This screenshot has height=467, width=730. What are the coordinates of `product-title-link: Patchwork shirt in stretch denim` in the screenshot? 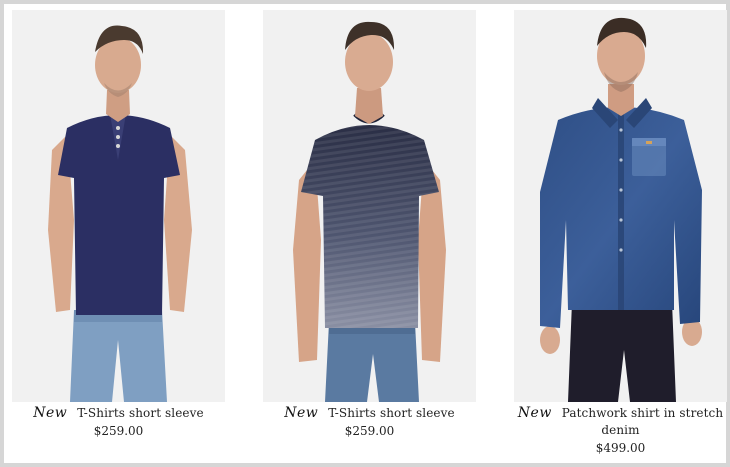 It's located at (642, 421).